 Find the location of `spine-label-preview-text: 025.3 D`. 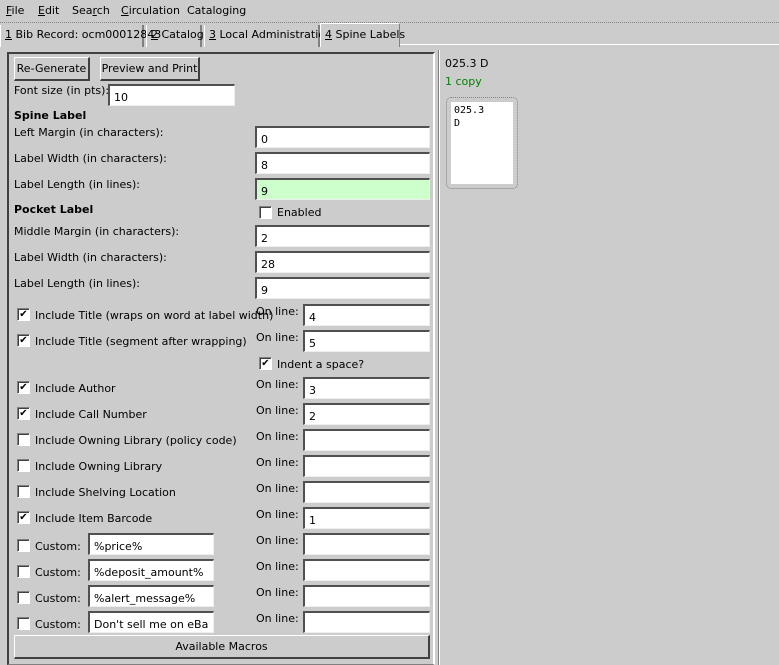

spine-label-preview-text: 025.3 D is located at coordinates (482, 143).